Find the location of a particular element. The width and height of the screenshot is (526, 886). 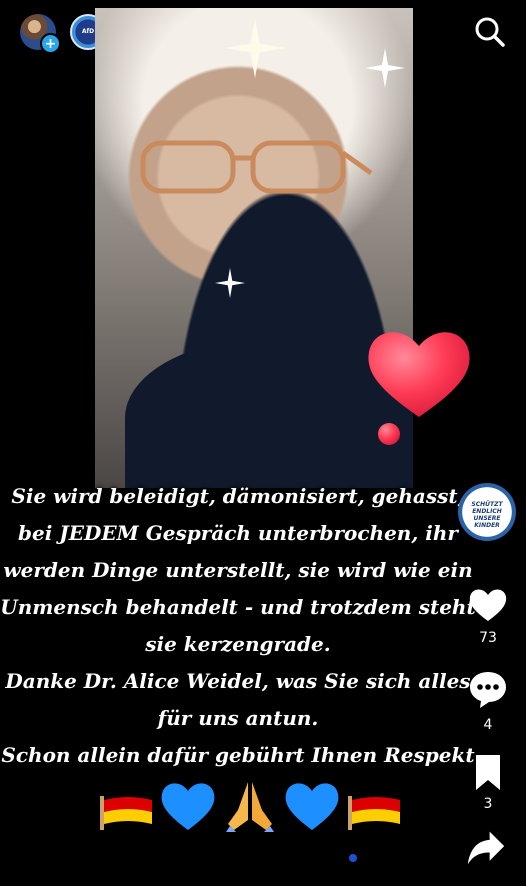

comment-icon is located at coordinates (488, 689).